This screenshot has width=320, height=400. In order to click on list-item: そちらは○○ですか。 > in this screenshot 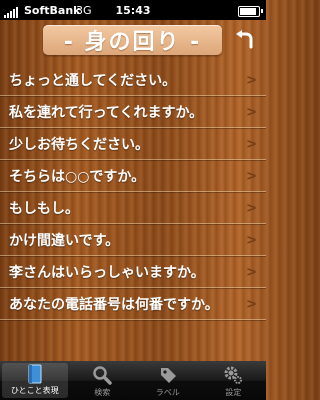, I will do `click(133, 176)`.